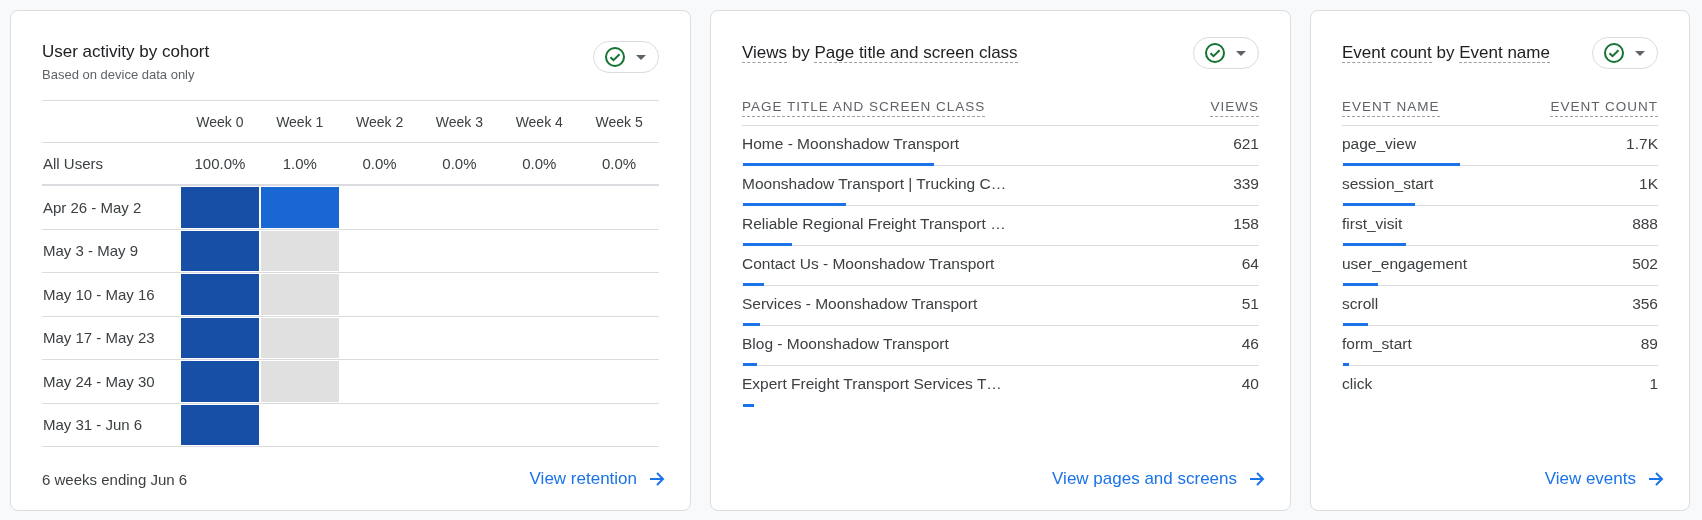 This screenshot has height=520, width=1702. What do you see at coordinates (1645, 303) in the screenshot?
I see `row-value: 356` at bounding box center [1645, 303].